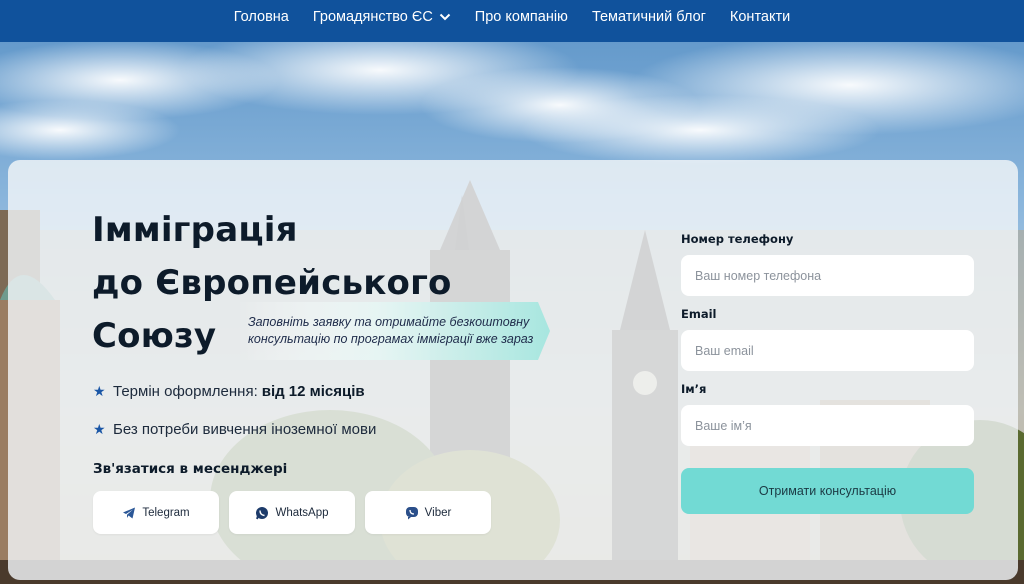 The width and height of the screenshot is (1024, 584). What do you see at coordinates (827, 275) in the screenshot?
I see `phone-field` at bounding box center [827, 275].